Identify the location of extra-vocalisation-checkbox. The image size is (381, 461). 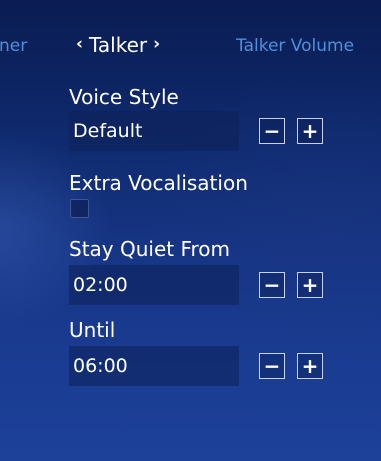
(79, 208).